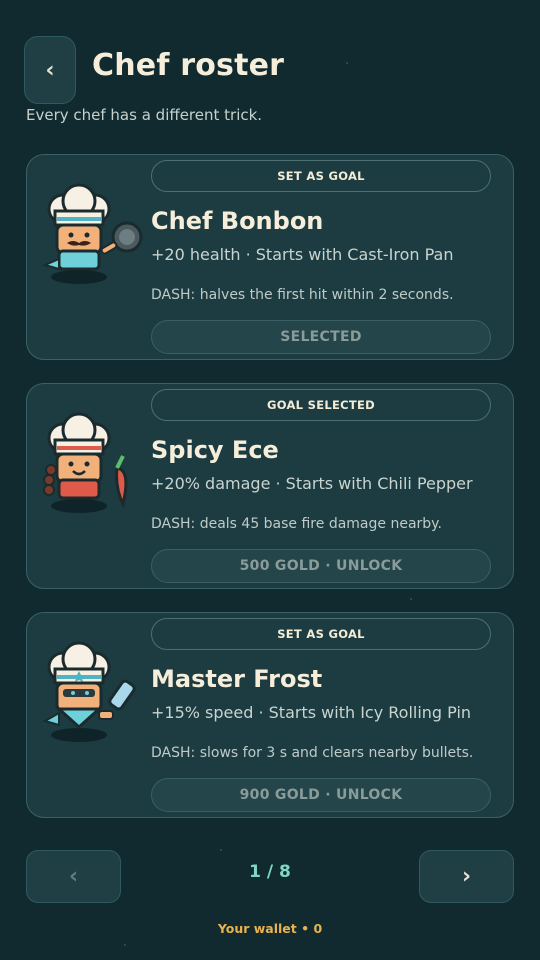  I want to click on next-page-button: ›, so click(466, 876).